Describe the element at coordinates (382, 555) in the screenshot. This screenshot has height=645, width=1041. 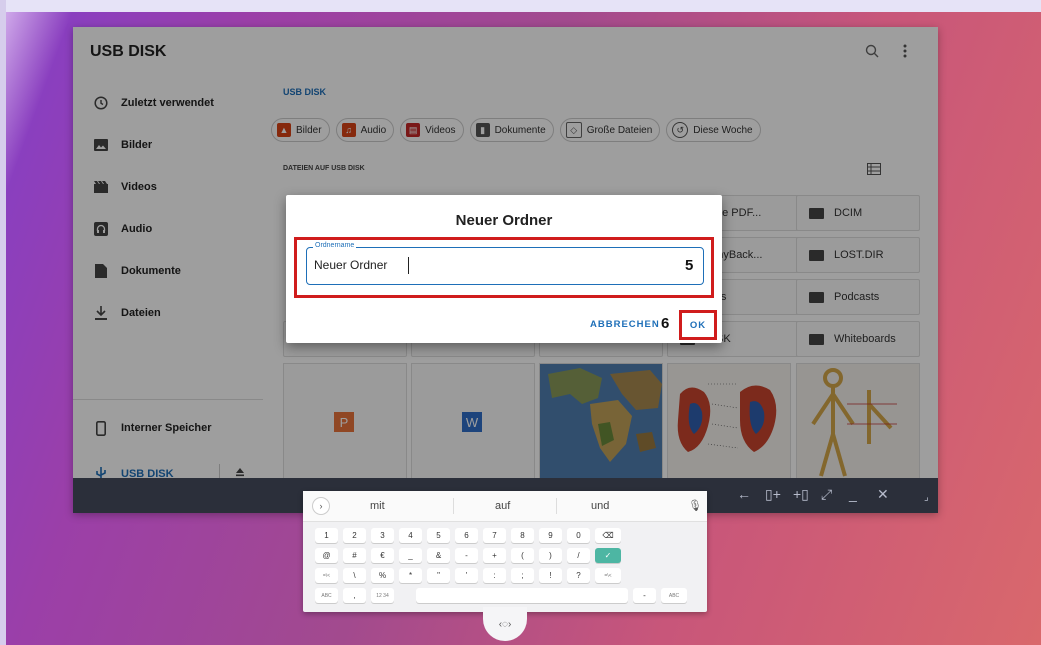
I see `key: €` at that location.